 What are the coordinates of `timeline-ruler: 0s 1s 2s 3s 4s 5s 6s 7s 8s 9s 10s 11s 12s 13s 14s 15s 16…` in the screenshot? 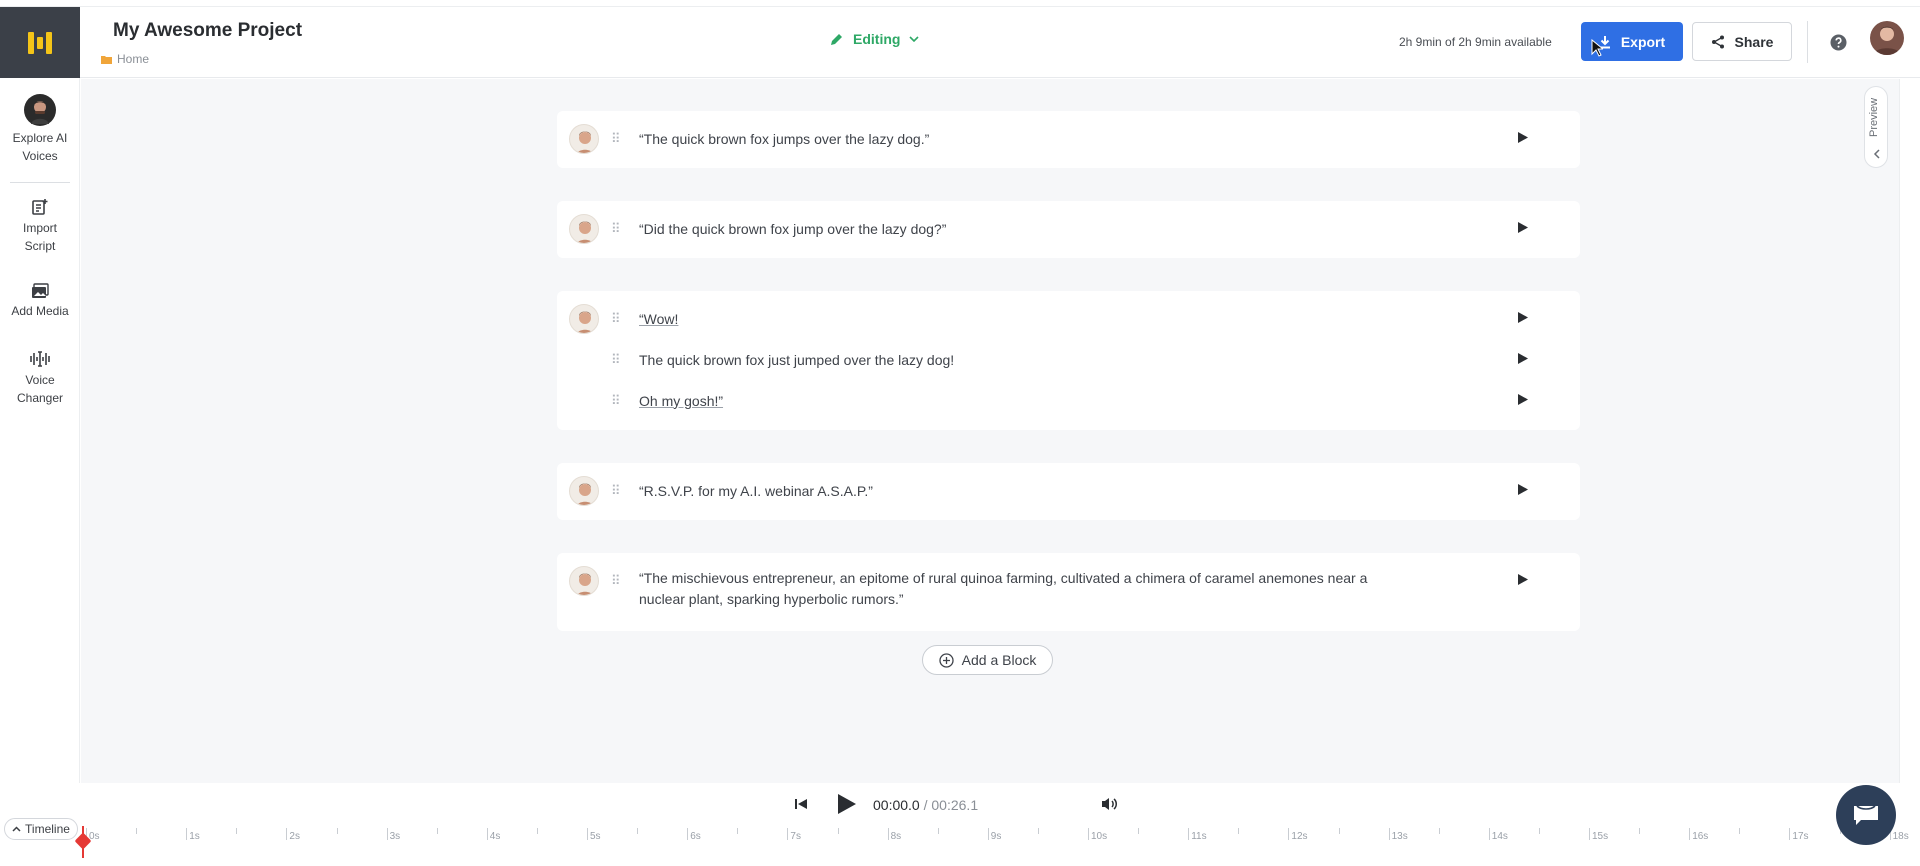 It's located at (1001, 846).